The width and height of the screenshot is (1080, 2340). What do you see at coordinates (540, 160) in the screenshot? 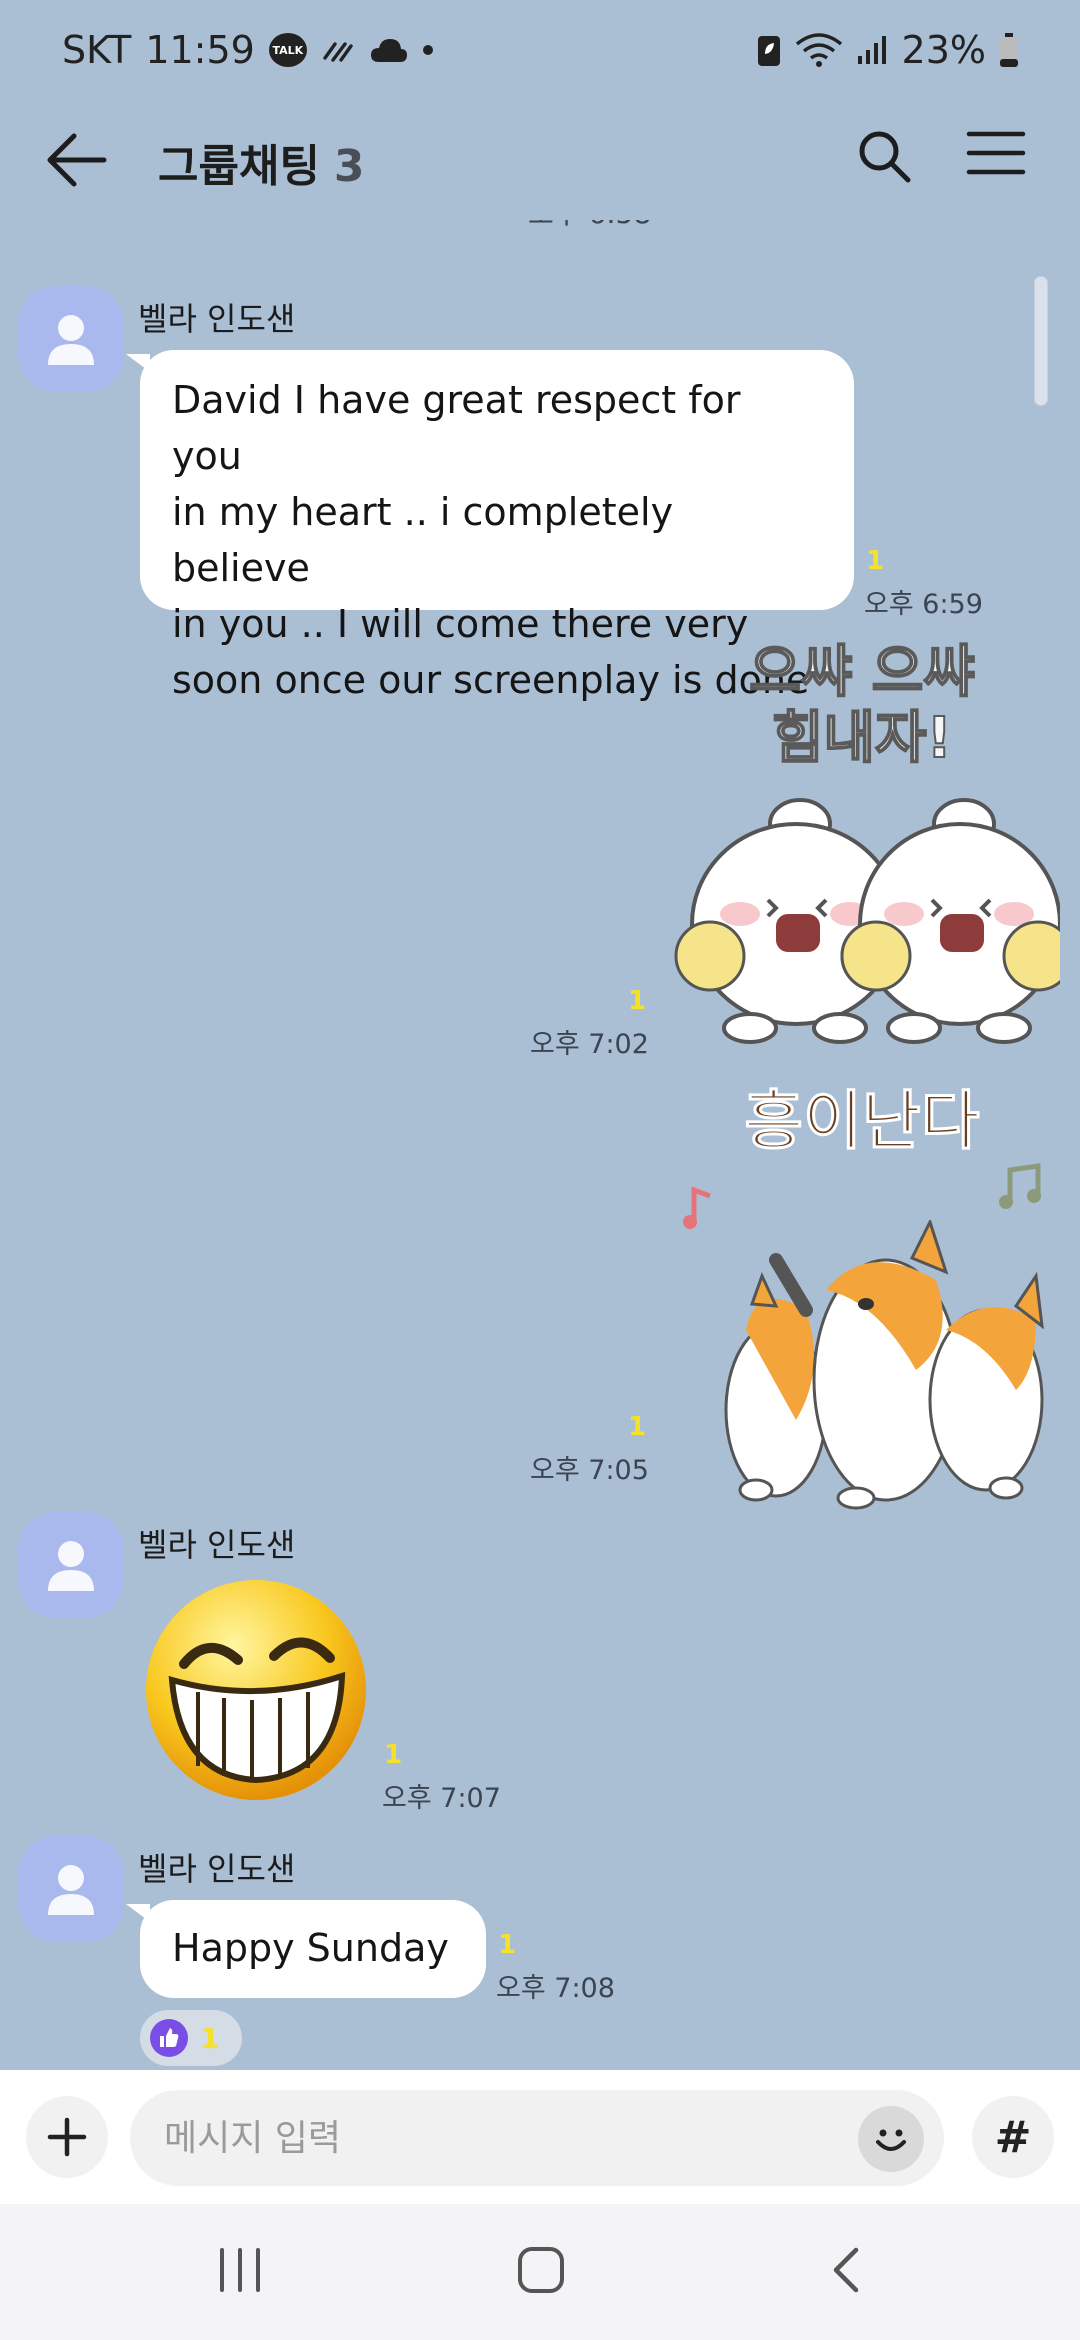
I see `chat-header: 그룹채팅 3` at bounding box center [540, 160].